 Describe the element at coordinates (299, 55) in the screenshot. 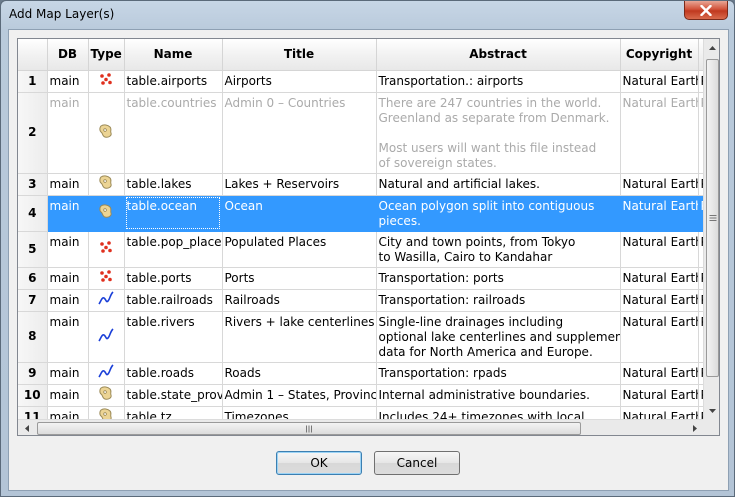

I see `column-header-title: Title` at that location.